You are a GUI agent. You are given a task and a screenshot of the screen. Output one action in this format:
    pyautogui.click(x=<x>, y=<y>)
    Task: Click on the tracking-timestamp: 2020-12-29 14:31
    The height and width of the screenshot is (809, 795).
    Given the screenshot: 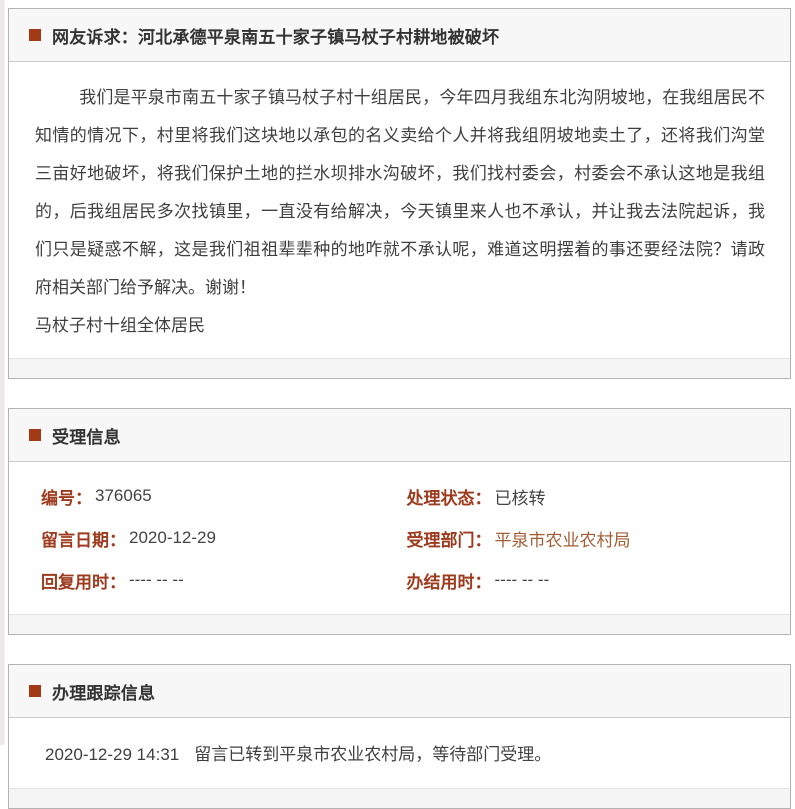 What is the action you would take?
    pyautogui.click(x=112, y=754)
    